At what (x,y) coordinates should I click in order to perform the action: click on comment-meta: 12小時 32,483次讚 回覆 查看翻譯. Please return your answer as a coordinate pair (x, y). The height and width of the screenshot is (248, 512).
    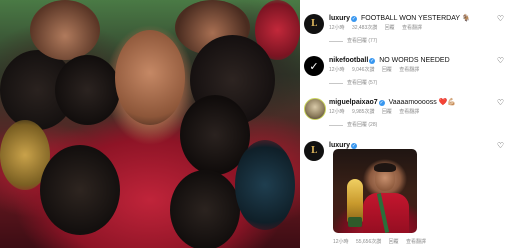
    Looking at the image, I should click on (418, 28).